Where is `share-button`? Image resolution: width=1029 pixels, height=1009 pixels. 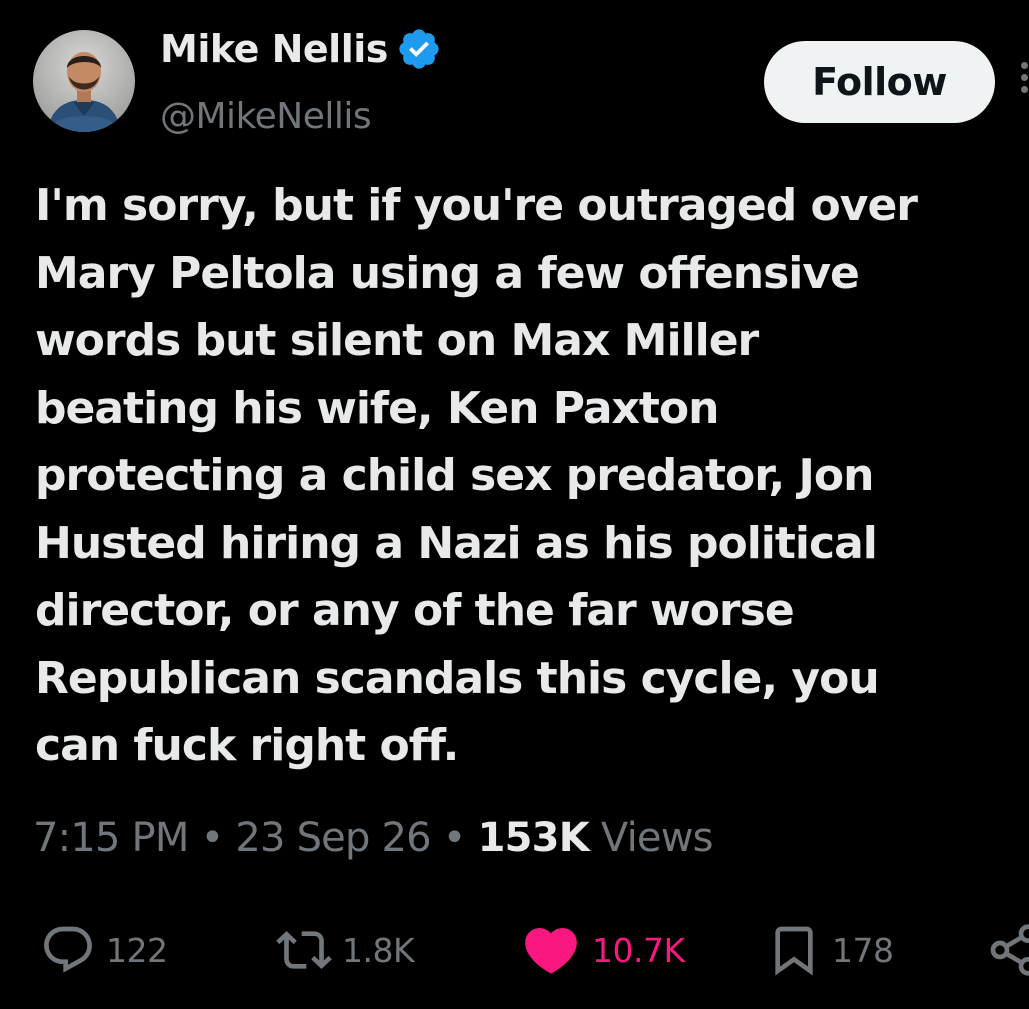 share-button is located at coordinates (1007, 950).